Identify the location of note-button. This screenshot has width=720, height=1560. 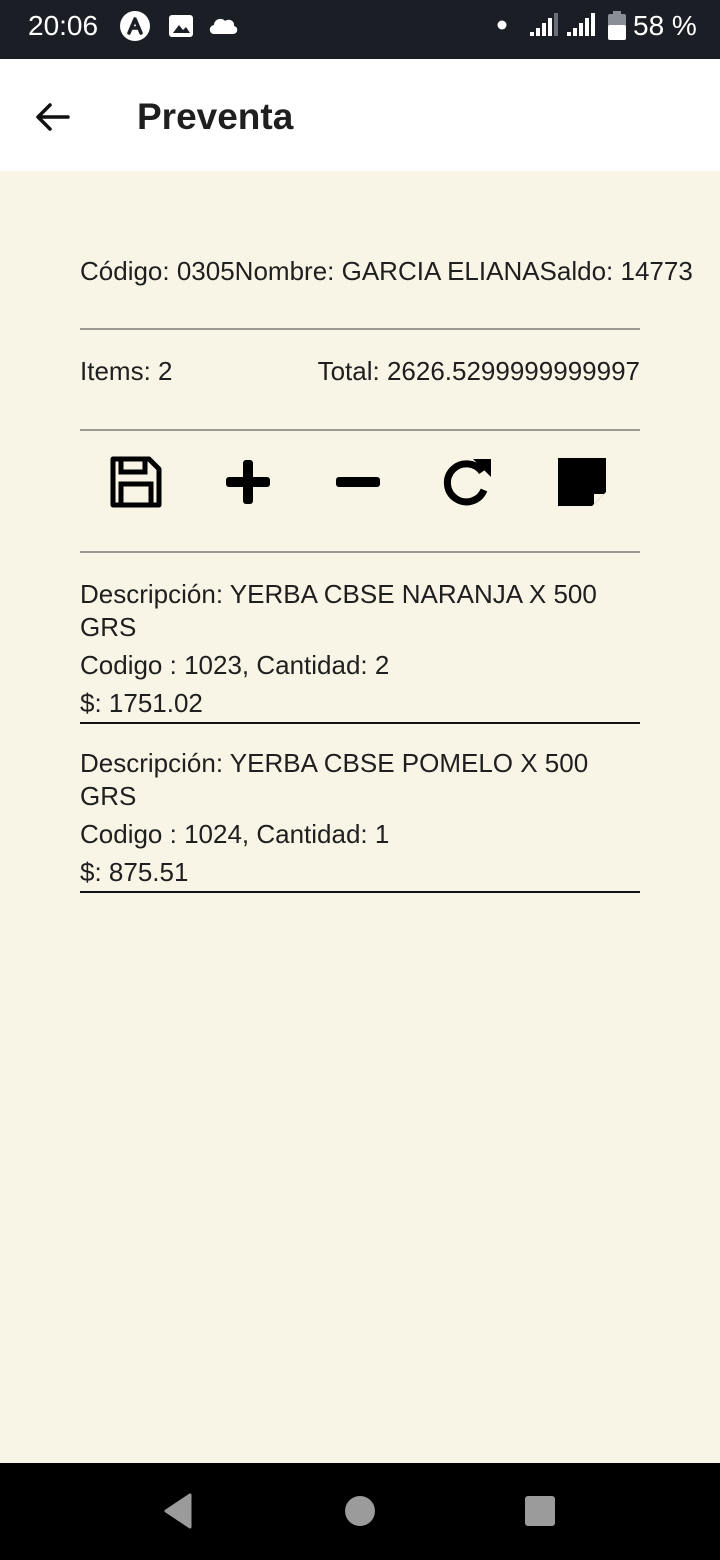
(582, 482).